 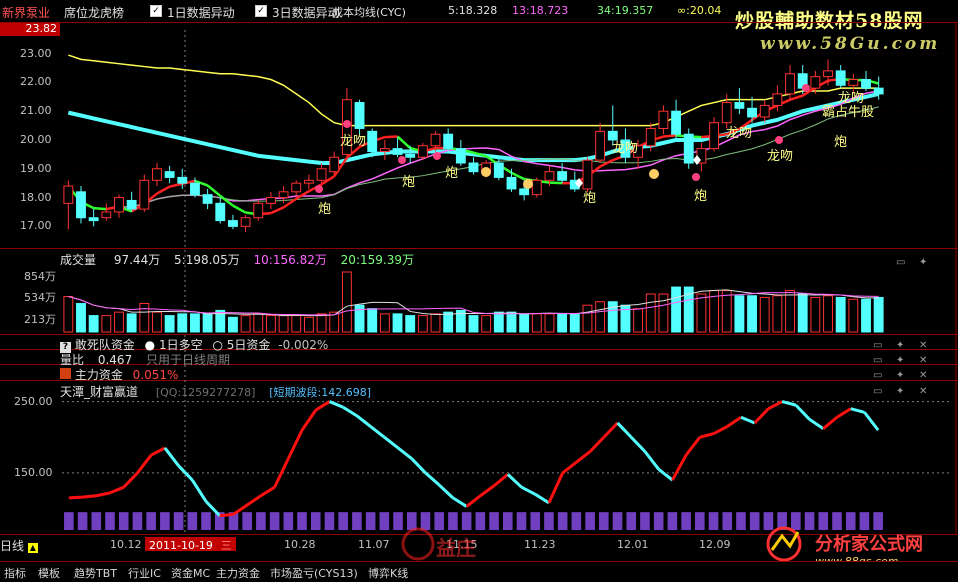 What do you see at coordinates (190, 573) in the screenshot?
I see `toolbar-item: 资金MC` at bounding box center [190, 573].